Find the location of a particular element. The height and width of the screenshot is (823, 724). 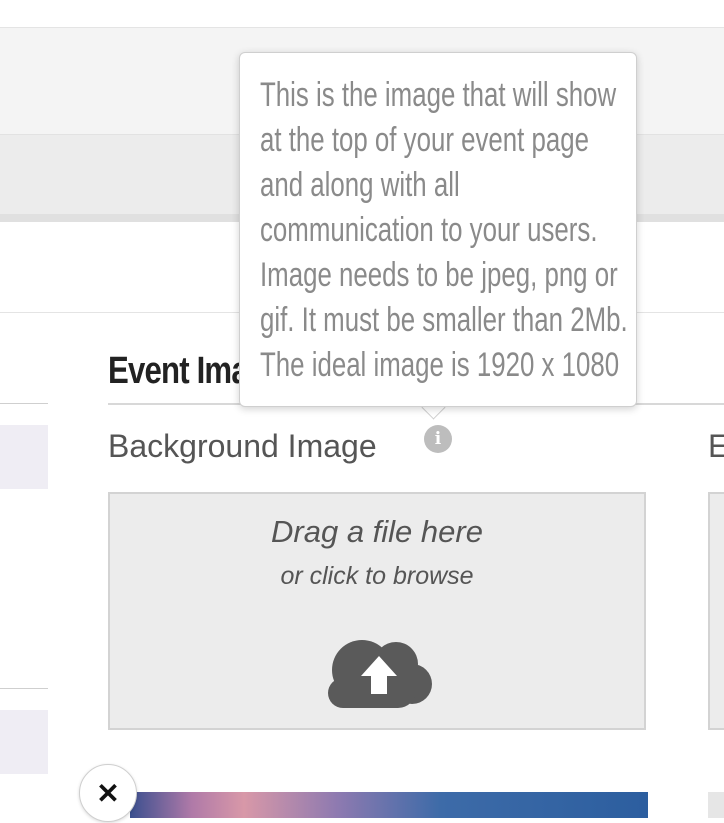

right-column-preview is located at coordinates (716, 805).